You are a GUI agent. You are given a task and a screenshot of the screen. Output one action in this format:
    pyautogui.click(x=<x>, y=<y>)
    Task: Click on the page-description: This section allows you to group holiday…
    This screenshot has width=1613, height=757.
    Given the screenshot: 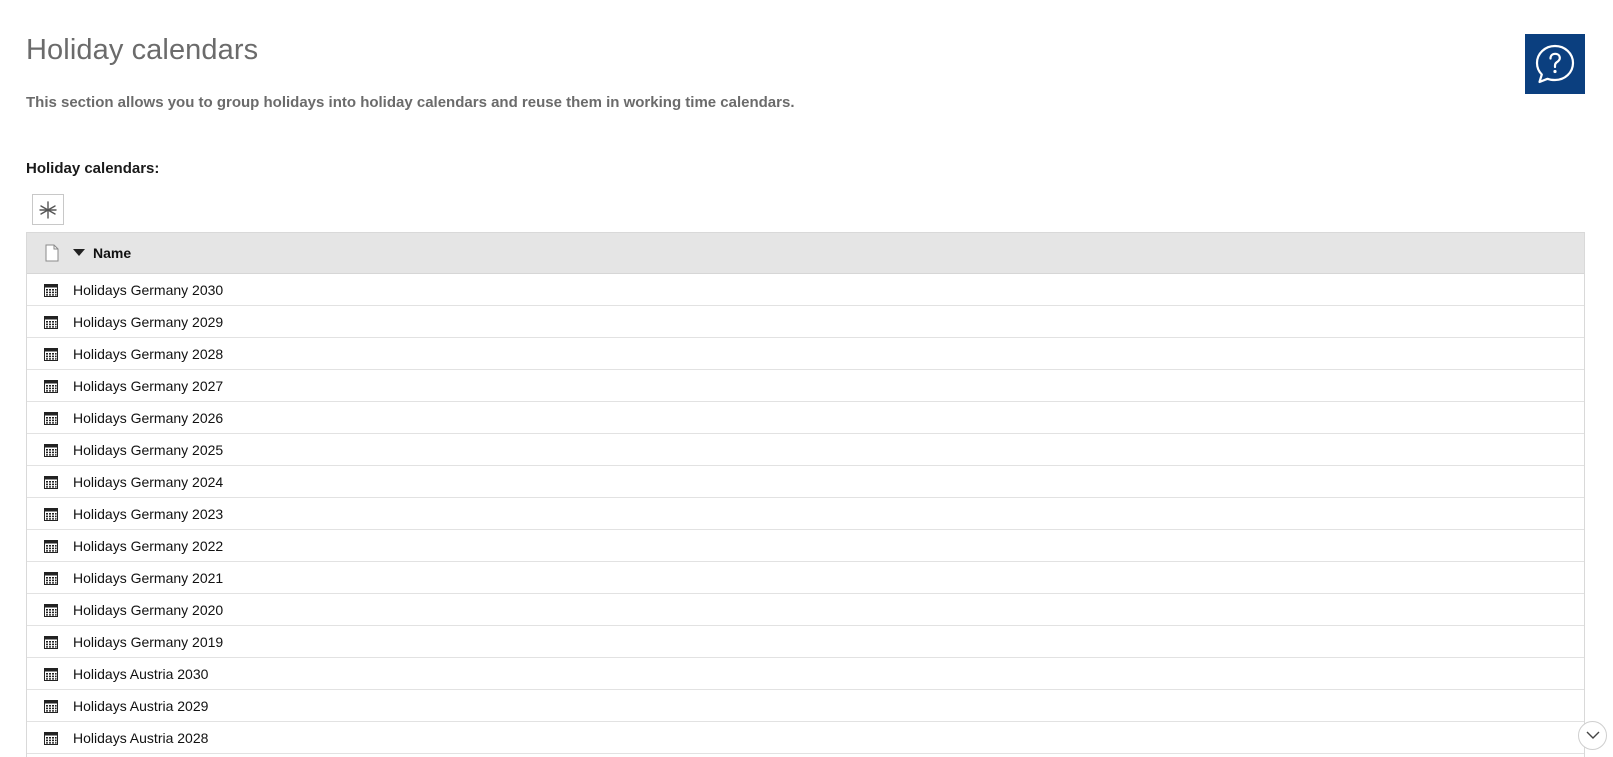 What is the action you would take?
    pyautogui.click(x=410, y=102)
    